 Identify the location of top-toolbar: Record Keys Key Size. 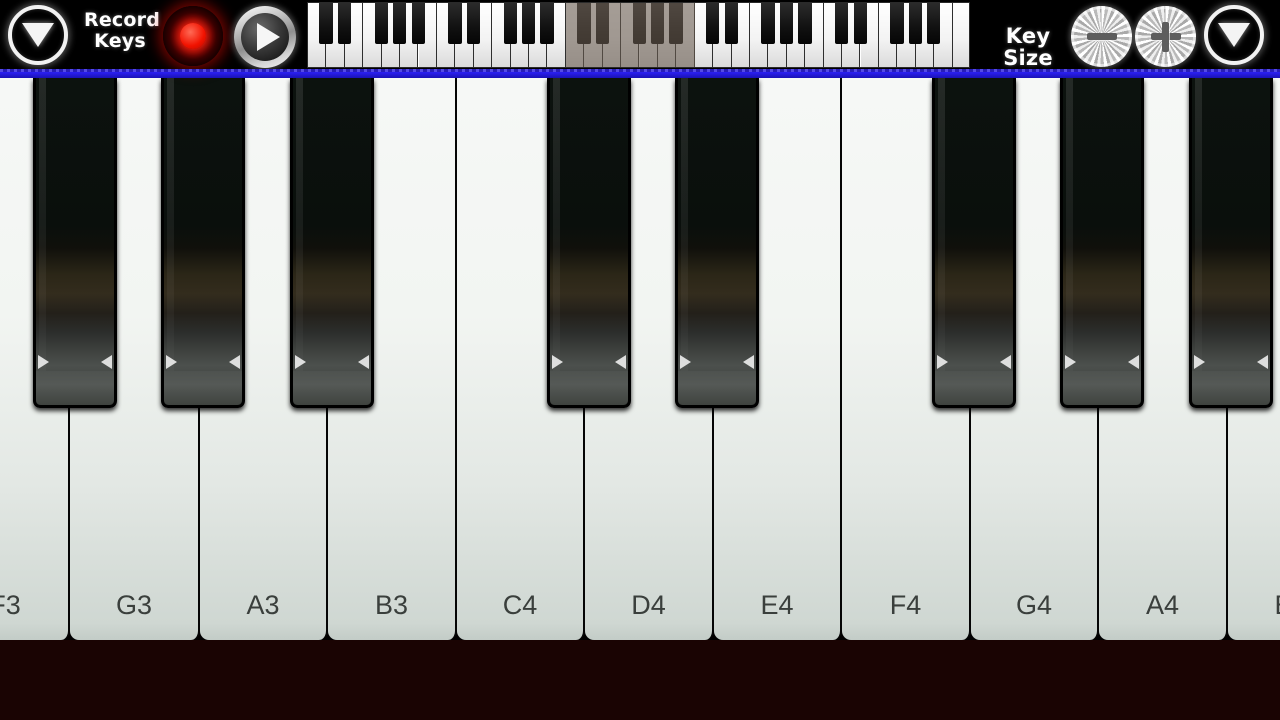
(640, 35).